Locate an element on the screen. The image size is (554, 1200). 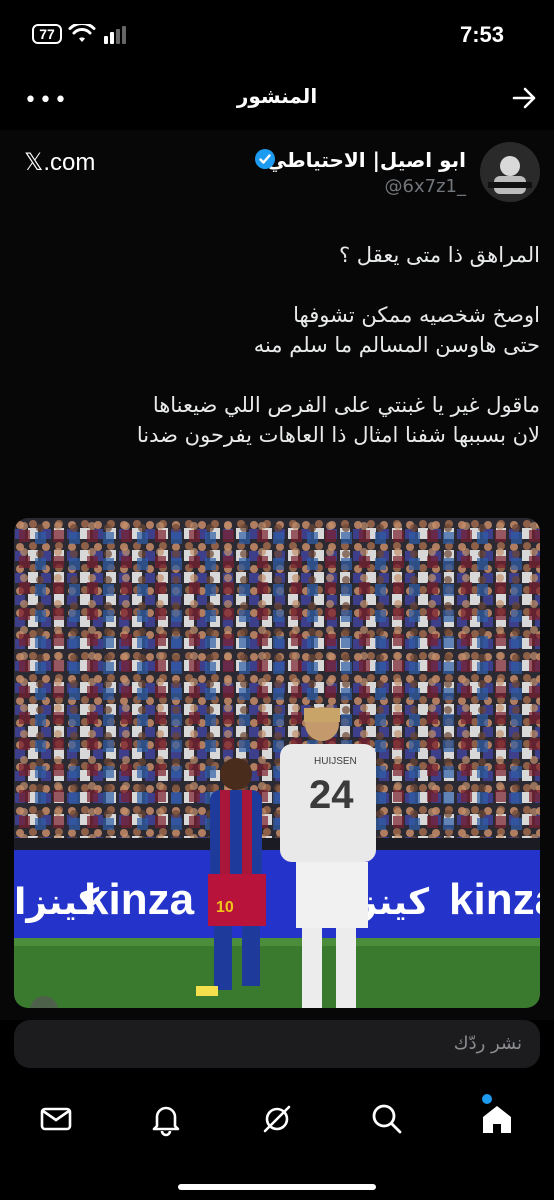
left-player-number: 10 is located at coordinates (225, 907).